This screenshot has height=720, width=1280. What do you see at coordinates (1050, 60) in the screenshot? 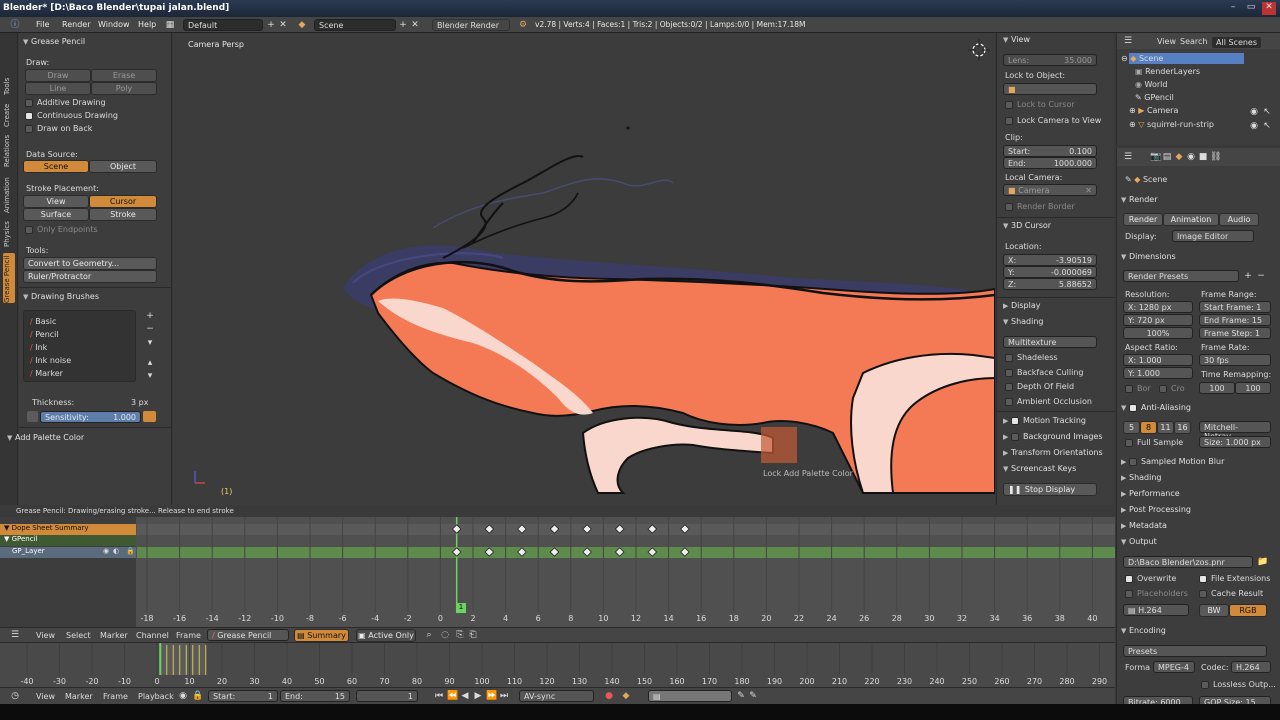
I see `lens-field: Lens: 35.000` at bounding box center [1050, 60].